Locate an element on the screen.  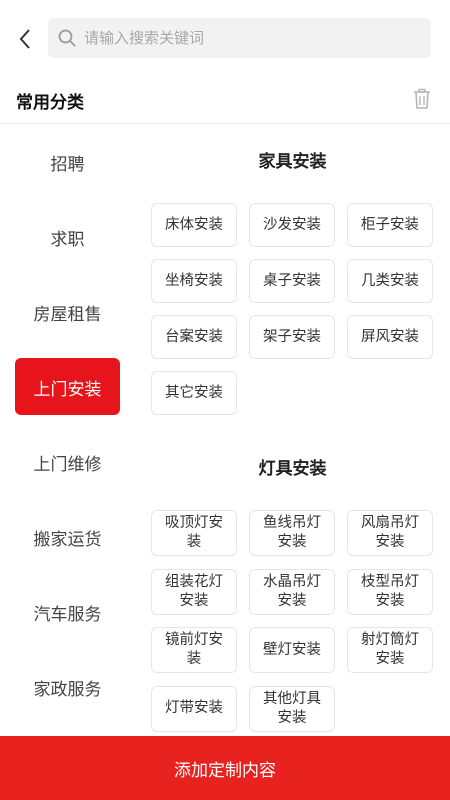
search-icon is located at coordinates (67, 38).